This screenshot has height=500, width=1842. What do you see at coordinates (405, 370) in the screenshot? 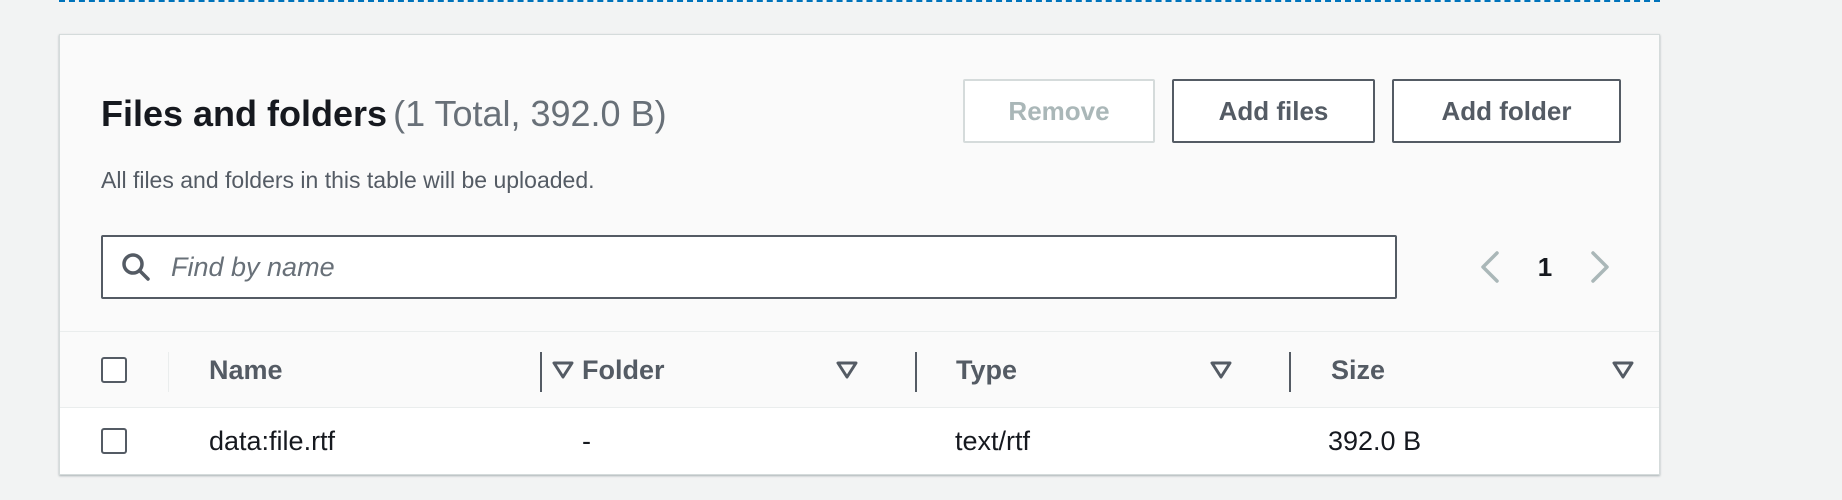
I see `column-header-name: Name` at bounding box center [405, 370].